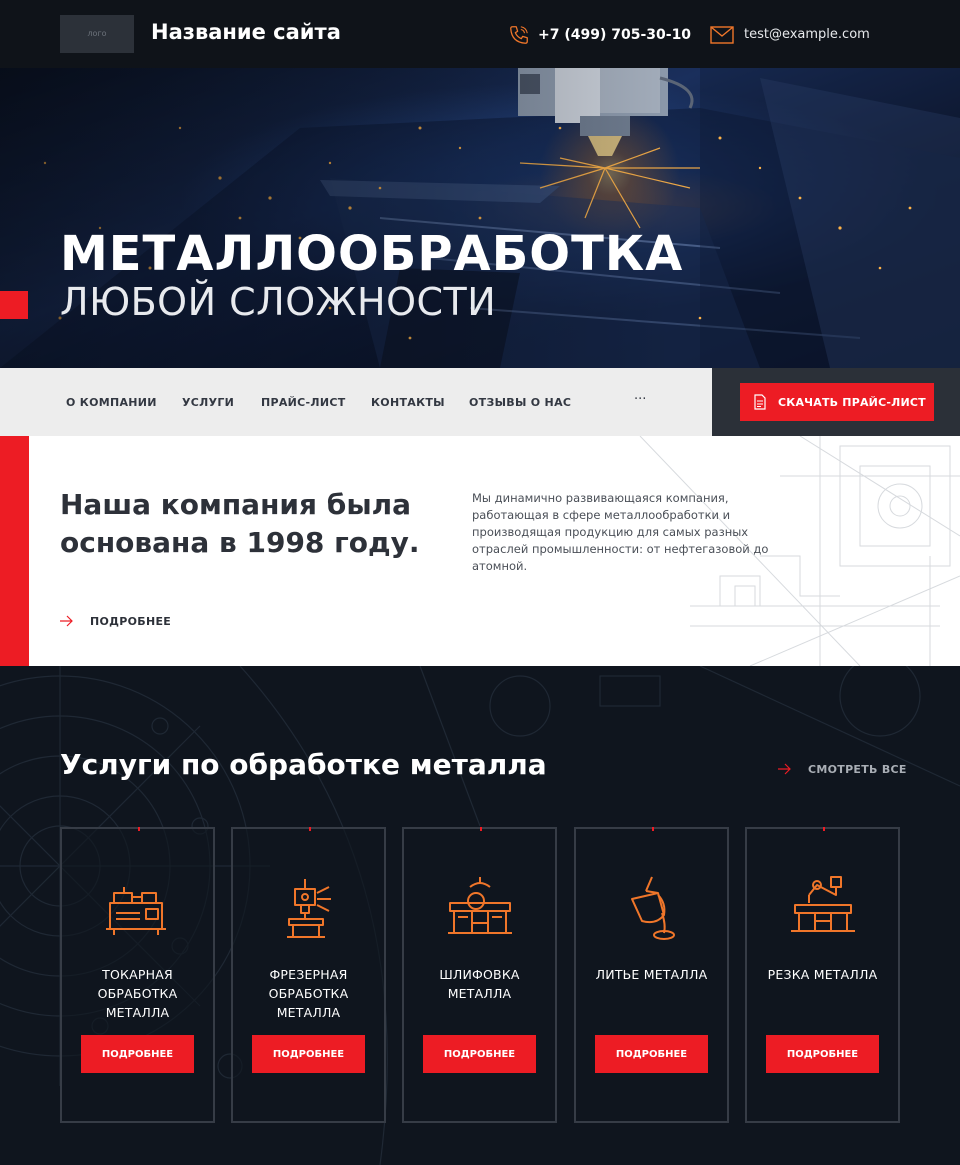 The height and width of the screenshot is (1165, 960). I want to click on phone-icon, so click(519, 35).